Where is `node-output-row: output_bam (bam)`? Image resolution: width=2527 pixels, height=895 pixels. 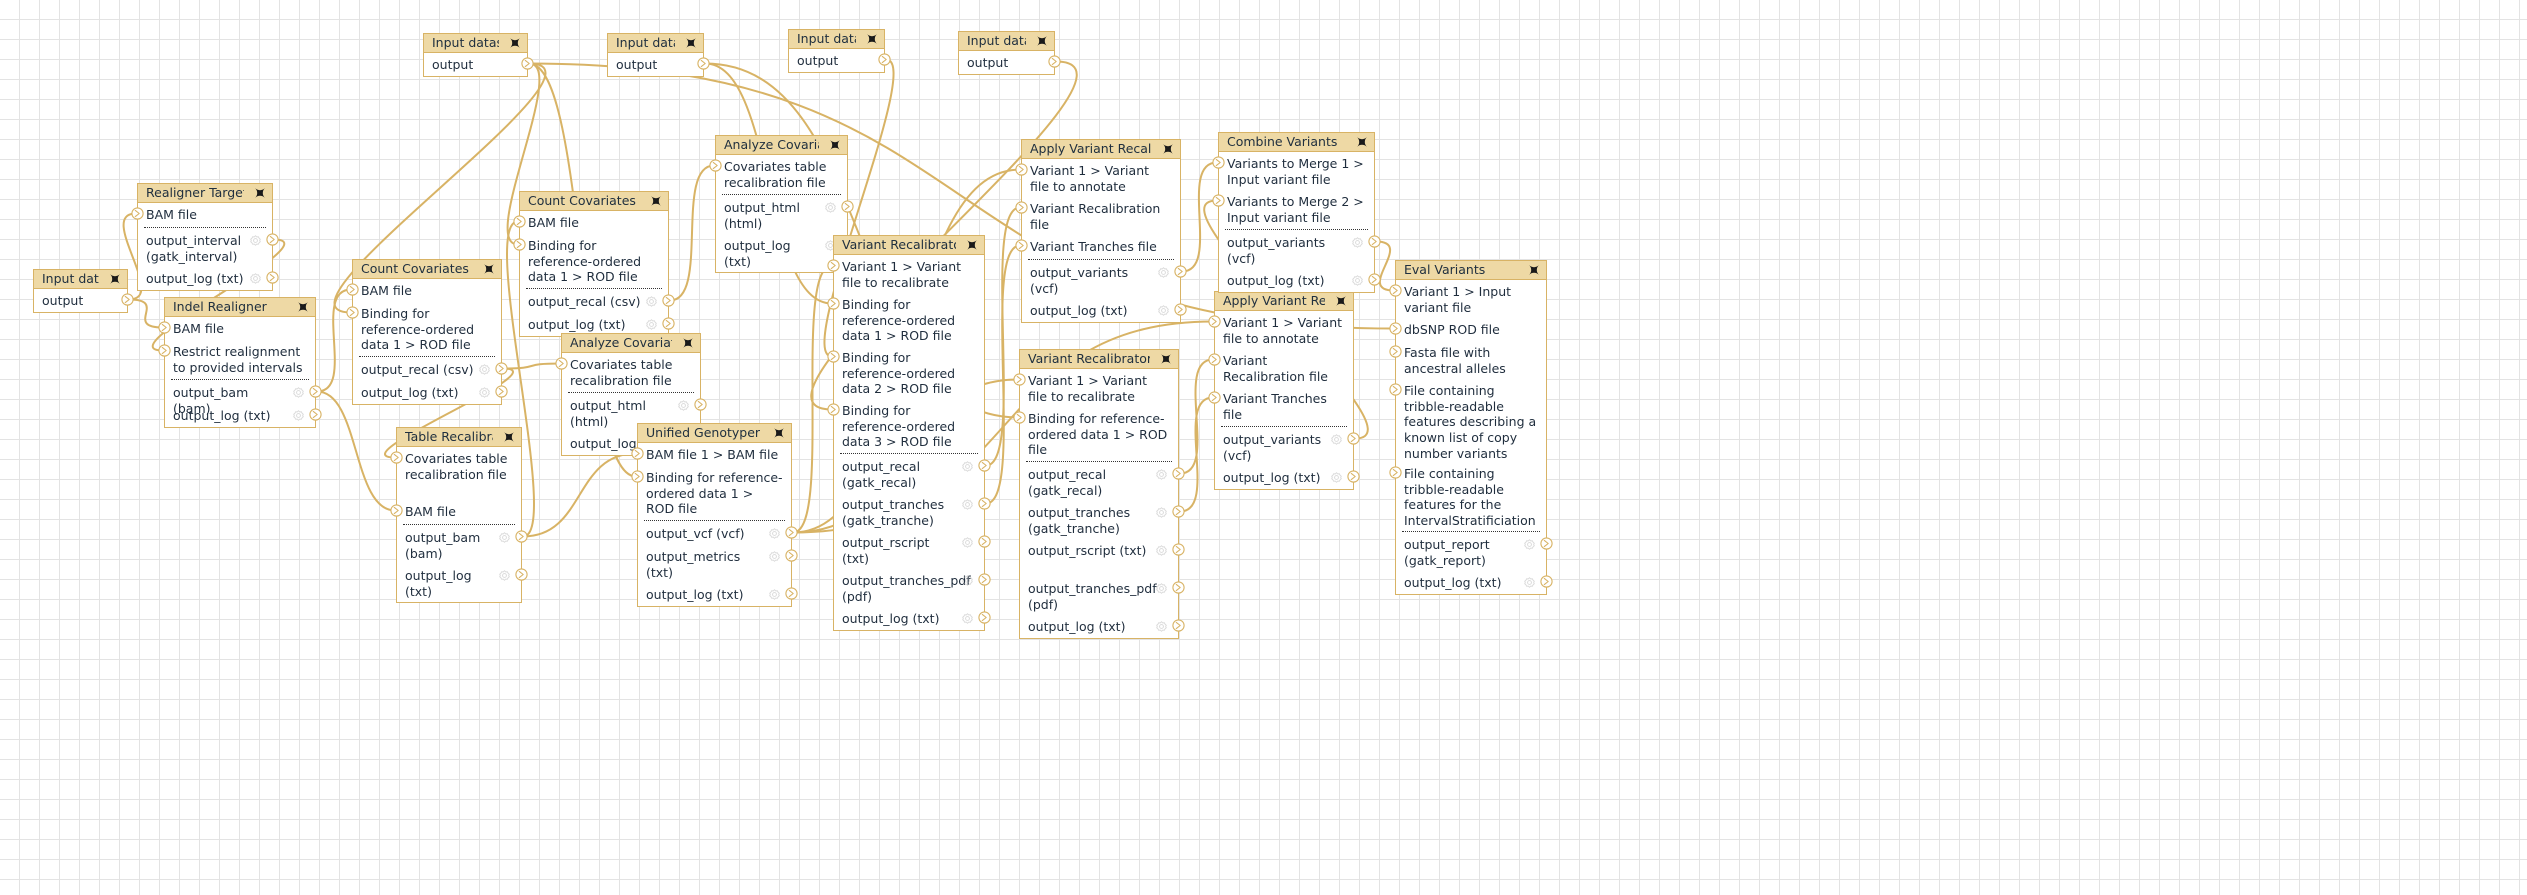
node-output-row: output_bam (bam) is located at coordinates (243, 398).